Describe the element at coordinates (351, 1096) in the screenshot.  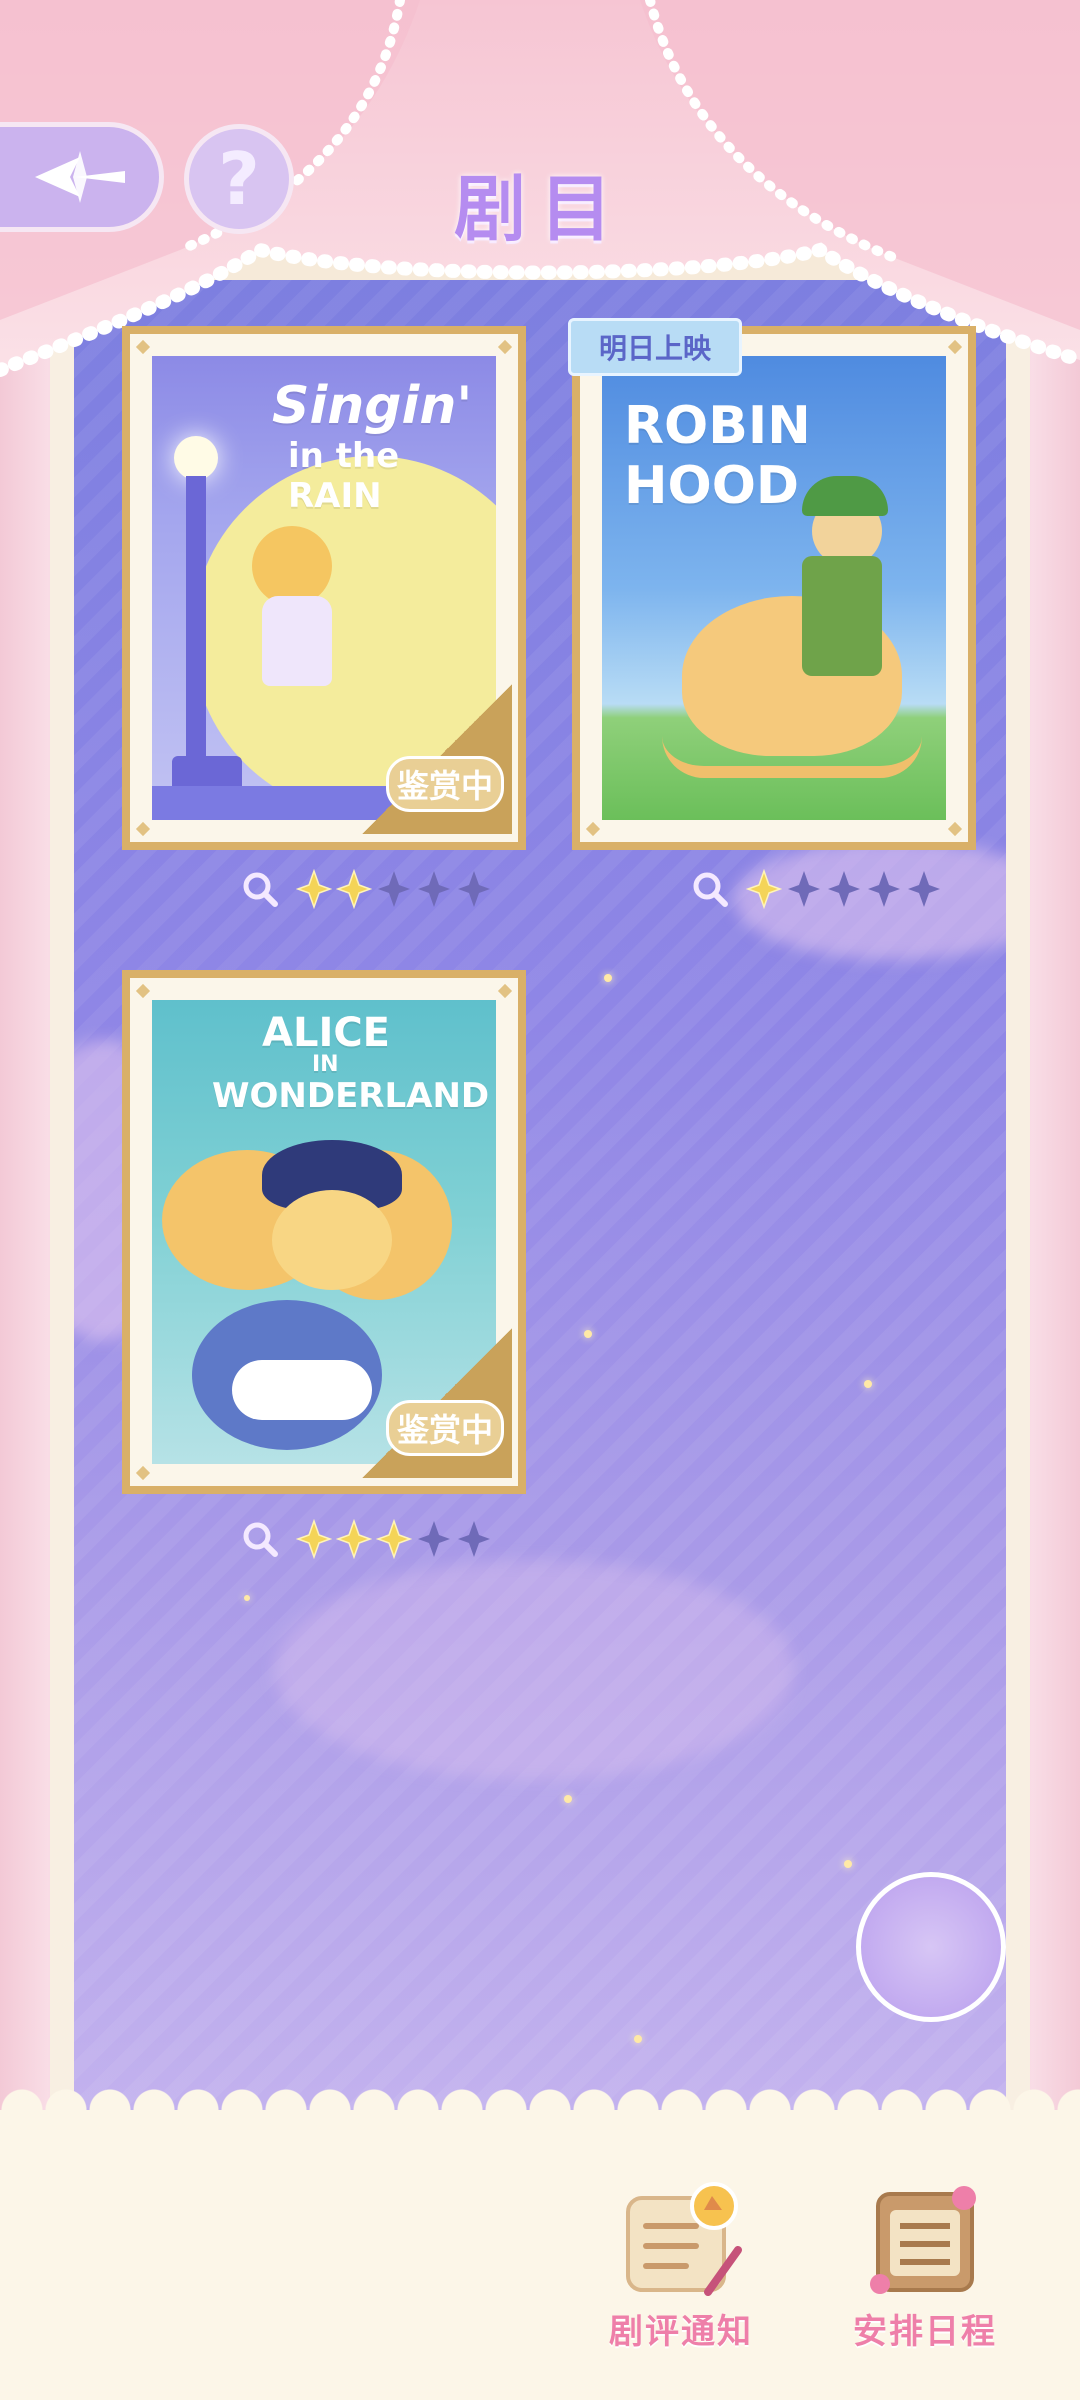
I see `poster-title-line3: WONDERLAND` at that location.